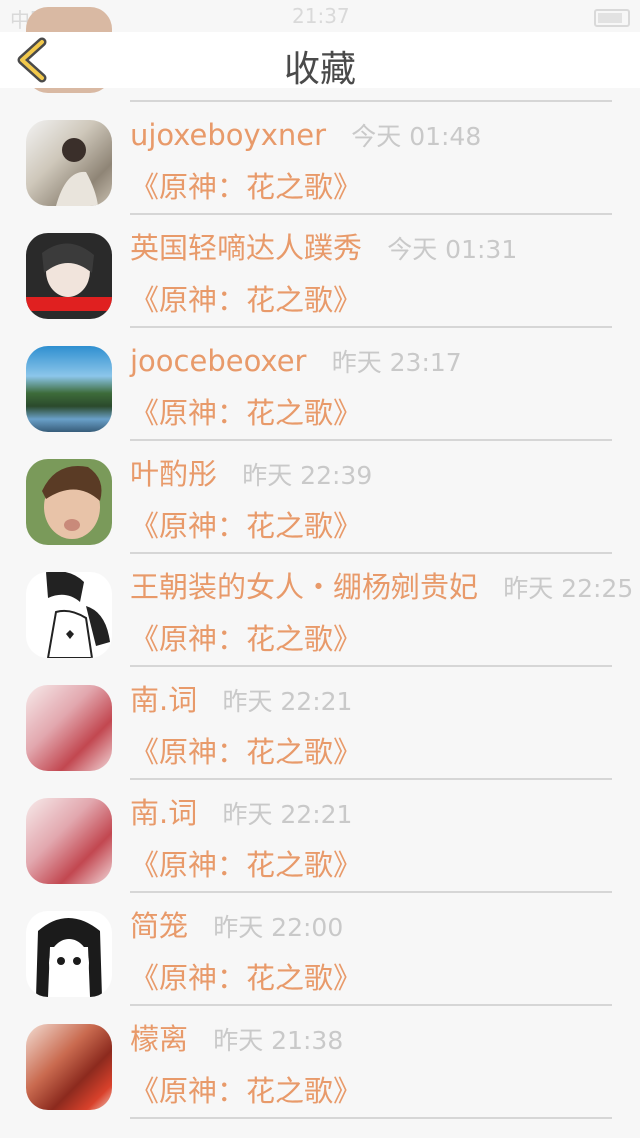  I want to click on page-title: 收藏, so click(319, 69).